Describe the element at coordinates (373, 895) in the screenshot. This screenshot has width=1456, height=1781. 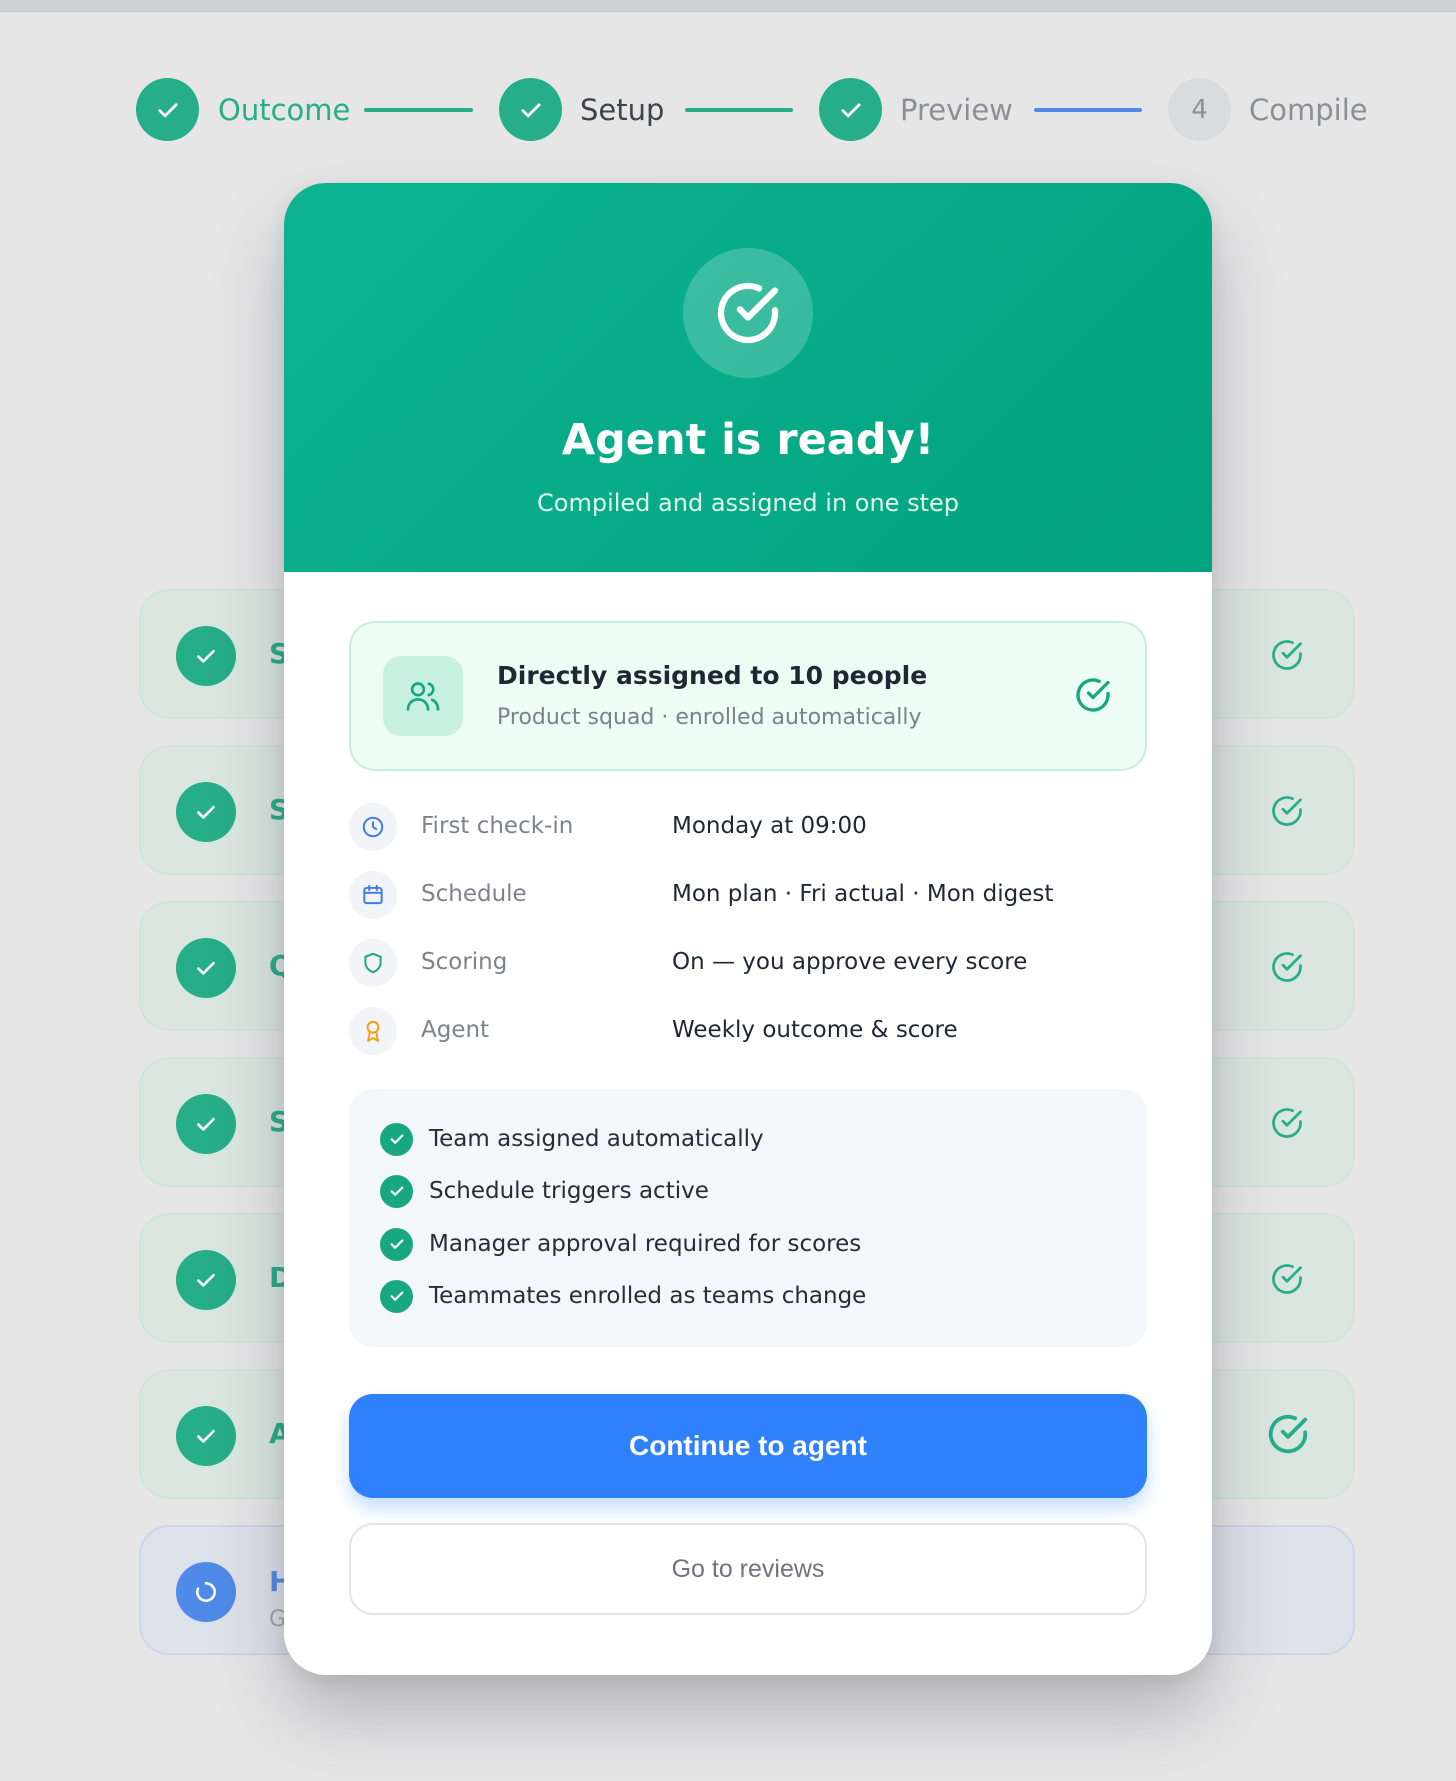
I see `calendar-icon` at that location.